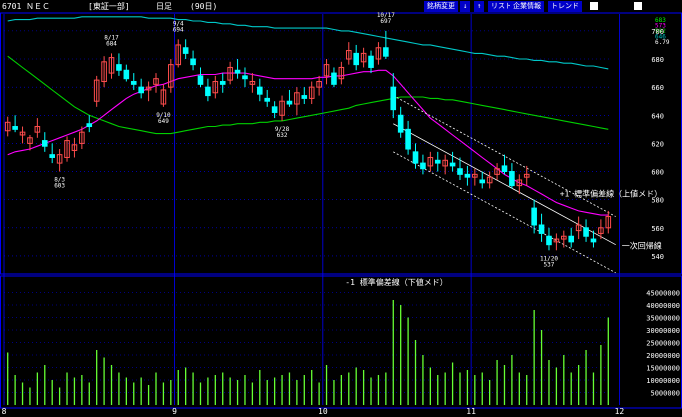 The image size is (682, 417). Describe the element at coordinates (663, 344) in the screenshot. I see `volume-tick-label: 25000000` at that location.